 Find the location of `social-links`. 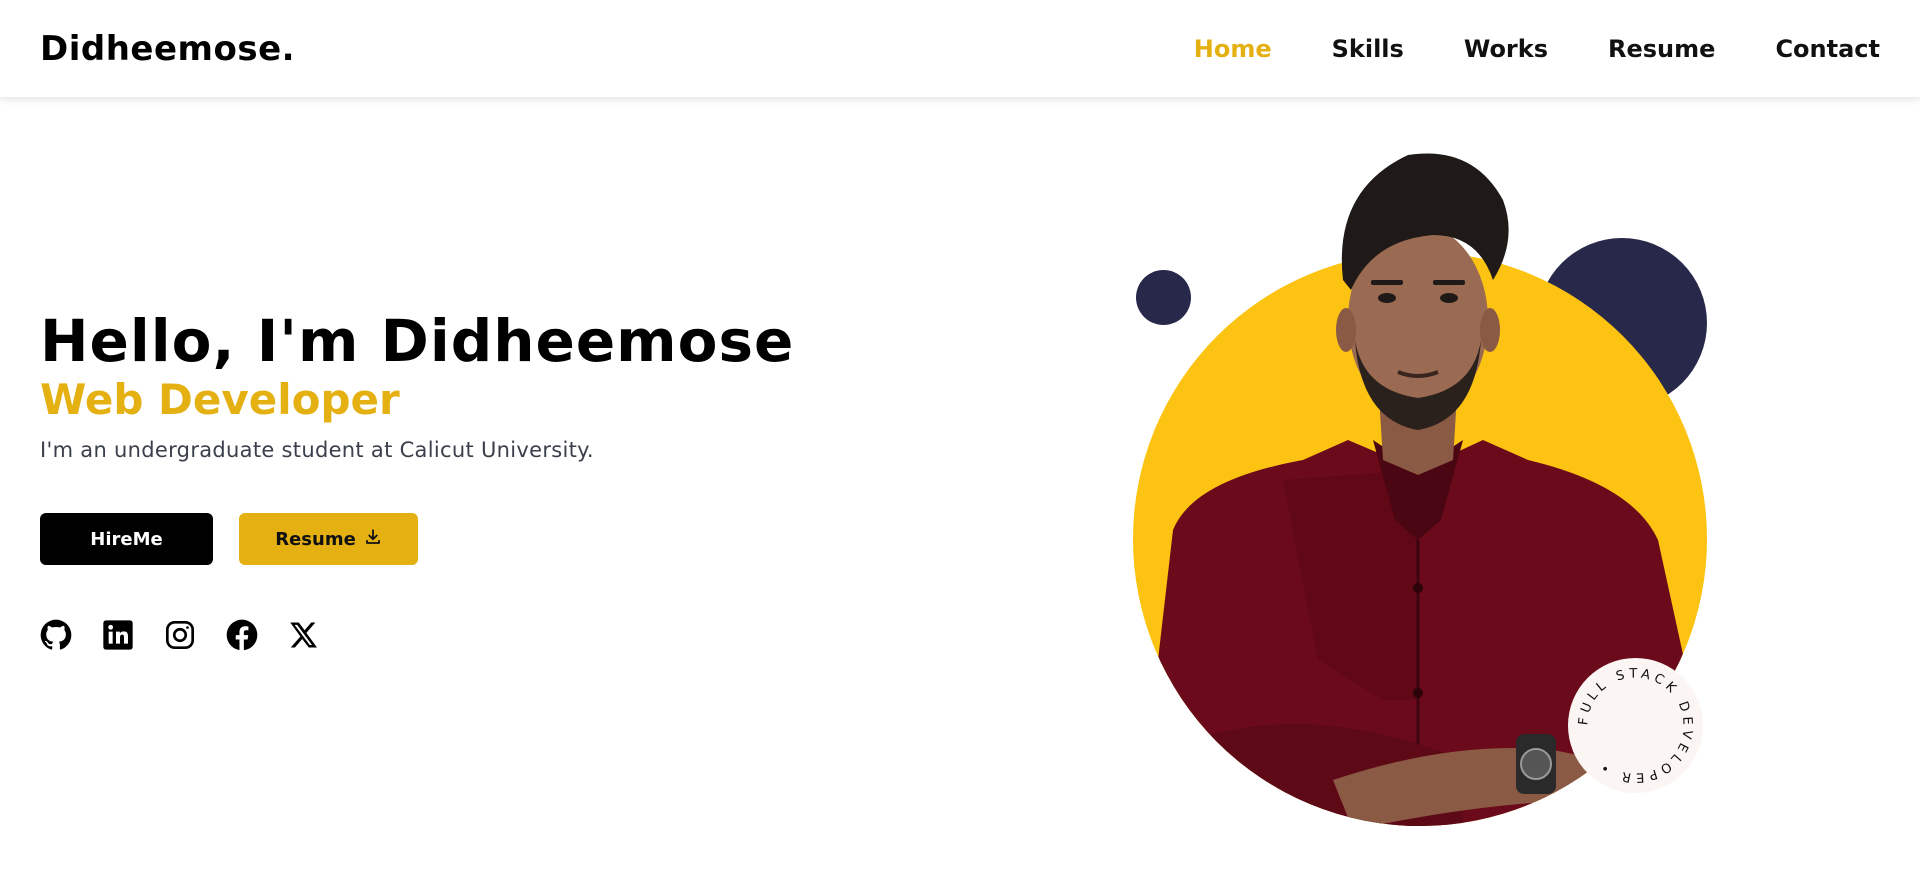

social-links is located at coordinates (180, 635).